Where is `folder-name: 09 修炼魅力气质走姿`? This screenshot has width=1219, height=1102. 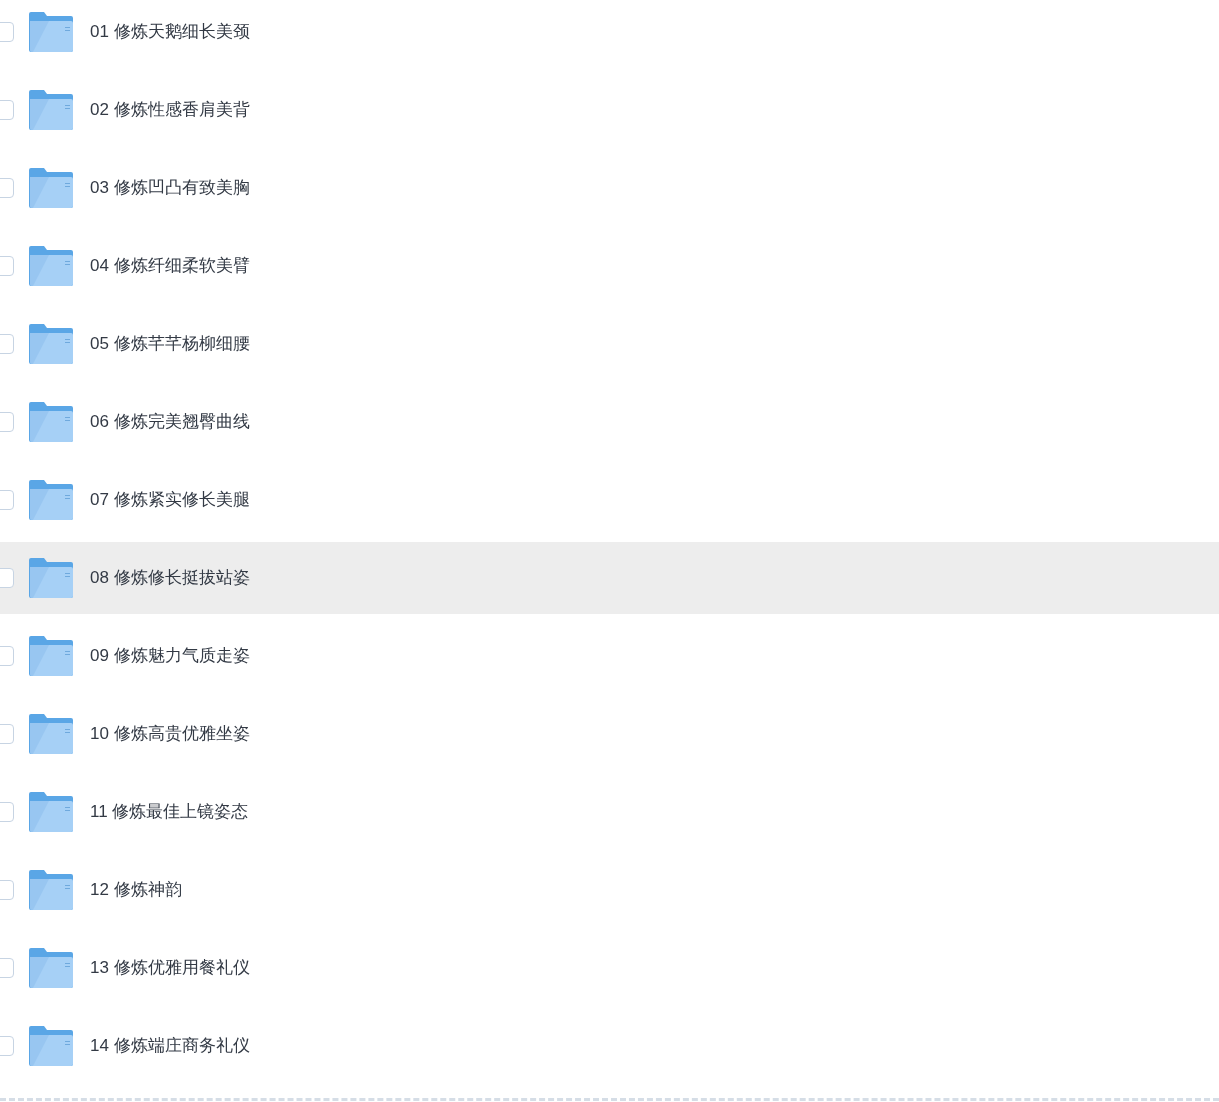
folder-name: 09 修炼魅力气质走姿 is located at coordinates (170, 656).